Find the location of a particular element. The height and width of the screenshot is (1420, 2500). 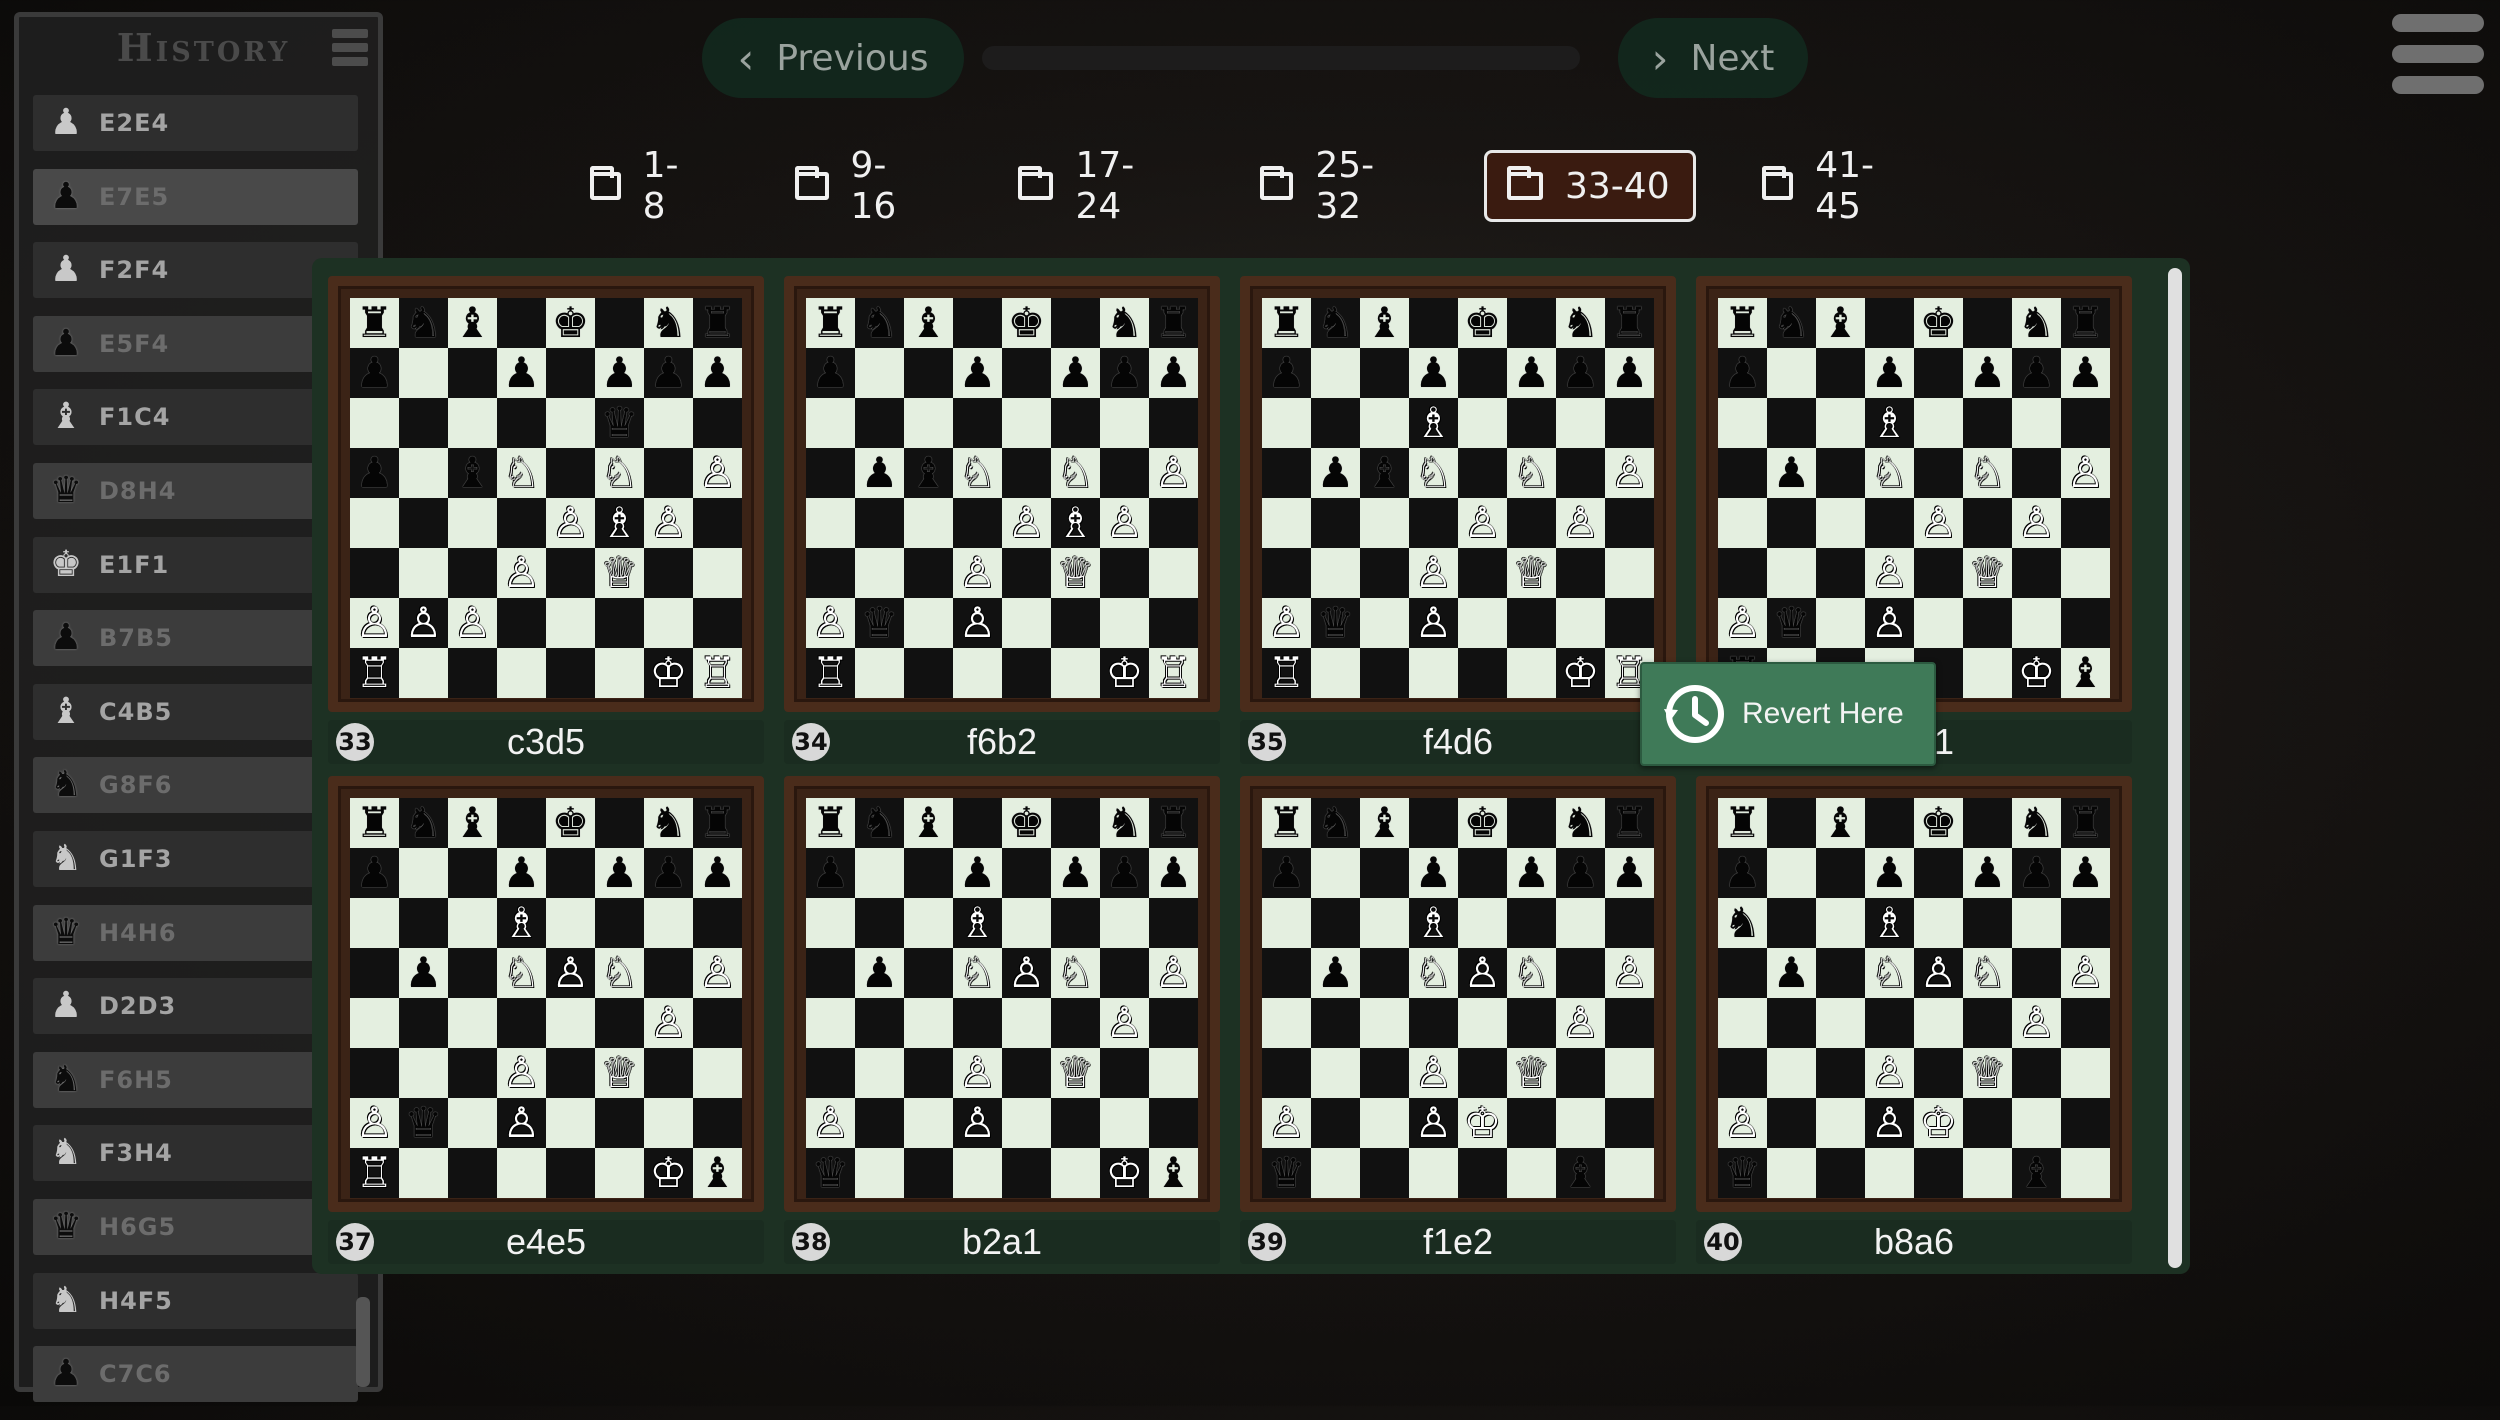

next-label: Next is located at coordinates (1732, 58).